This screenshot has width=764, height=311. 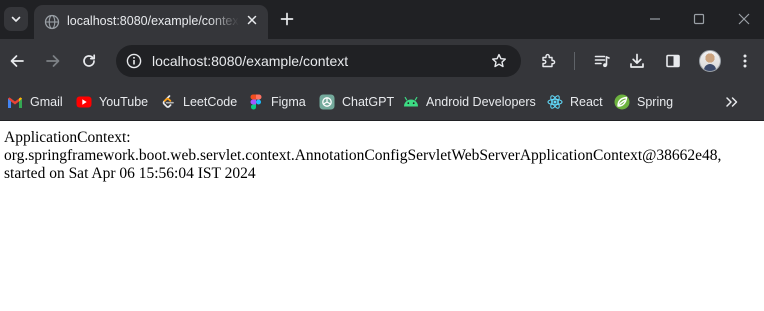 I want to click on side-panel-button, so click(x=673, y=61).